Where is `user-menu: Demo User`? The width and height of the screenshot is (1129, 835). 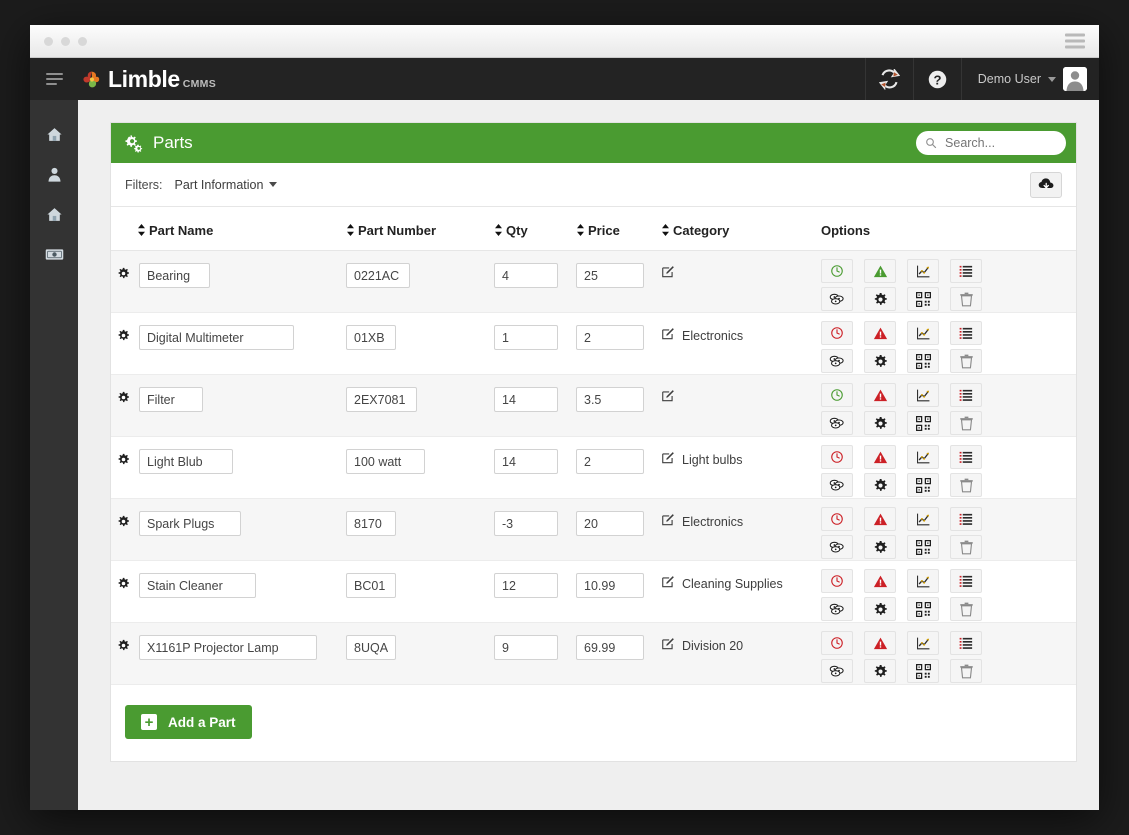
user-menu: Demo User is located at coordinates (1029, 79).